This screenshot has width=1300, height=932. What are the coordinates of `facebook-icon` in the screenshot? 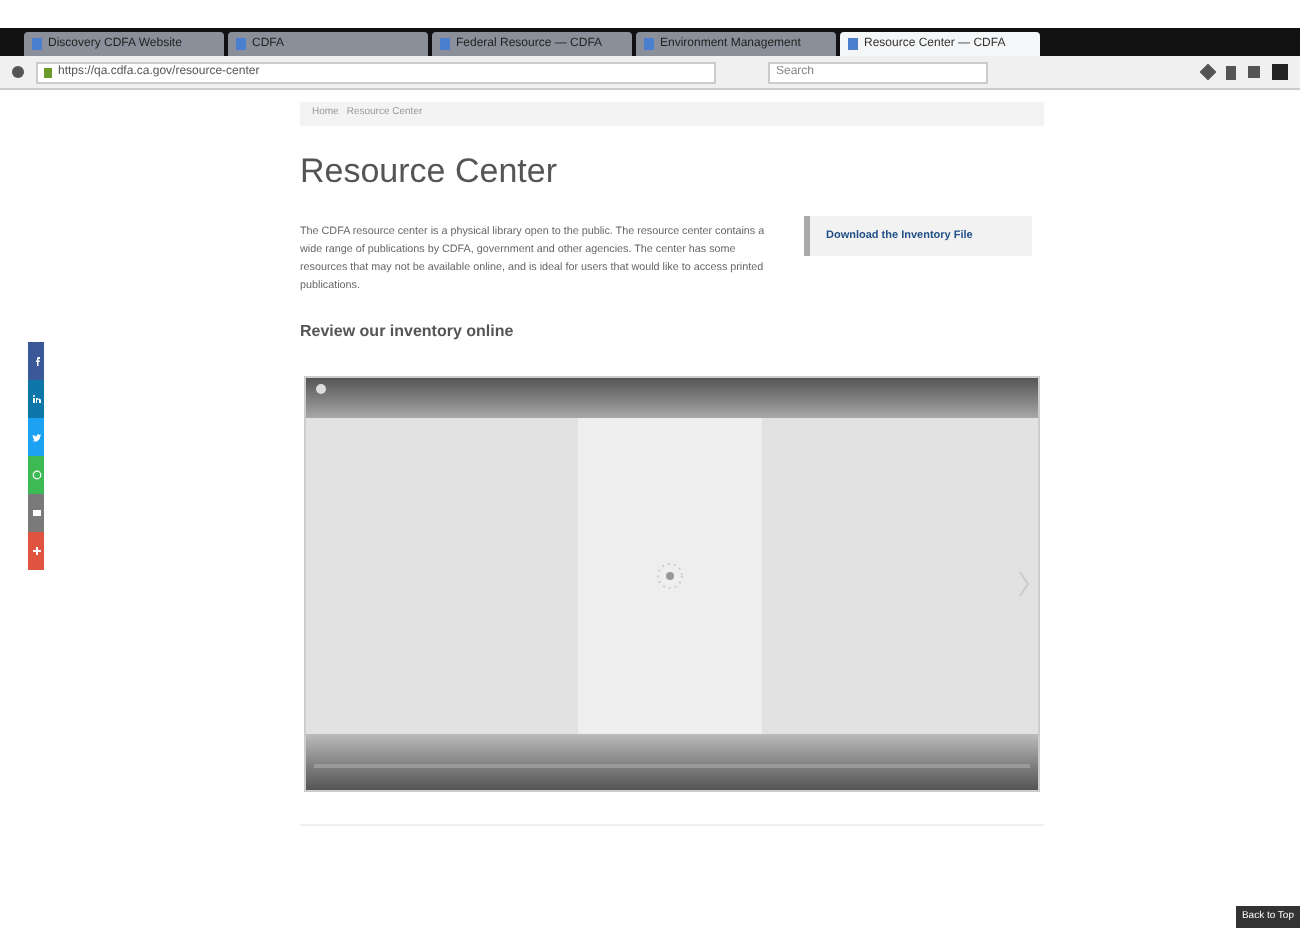 It's located at (36, 361).